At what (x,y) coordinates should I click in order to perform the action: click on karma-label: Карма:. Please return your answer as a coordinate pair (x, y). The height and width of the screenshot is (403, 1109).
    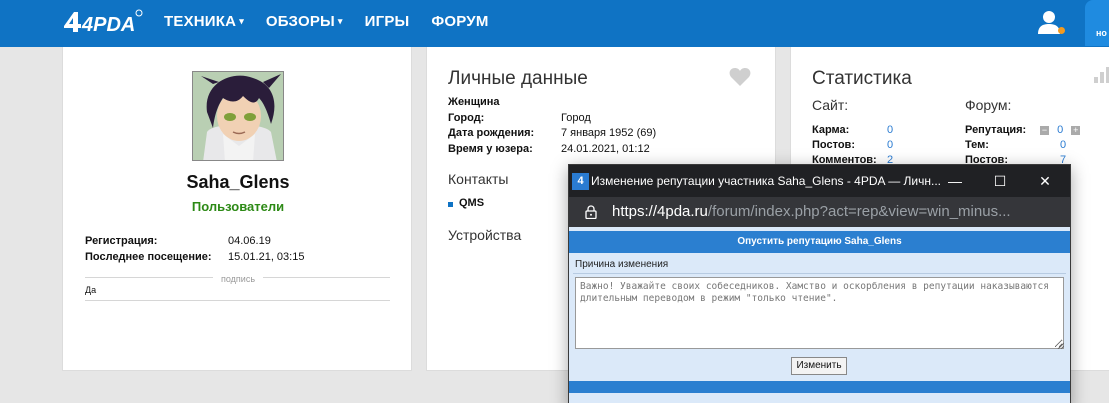
    Looking at the image, I should click on (831, 130).